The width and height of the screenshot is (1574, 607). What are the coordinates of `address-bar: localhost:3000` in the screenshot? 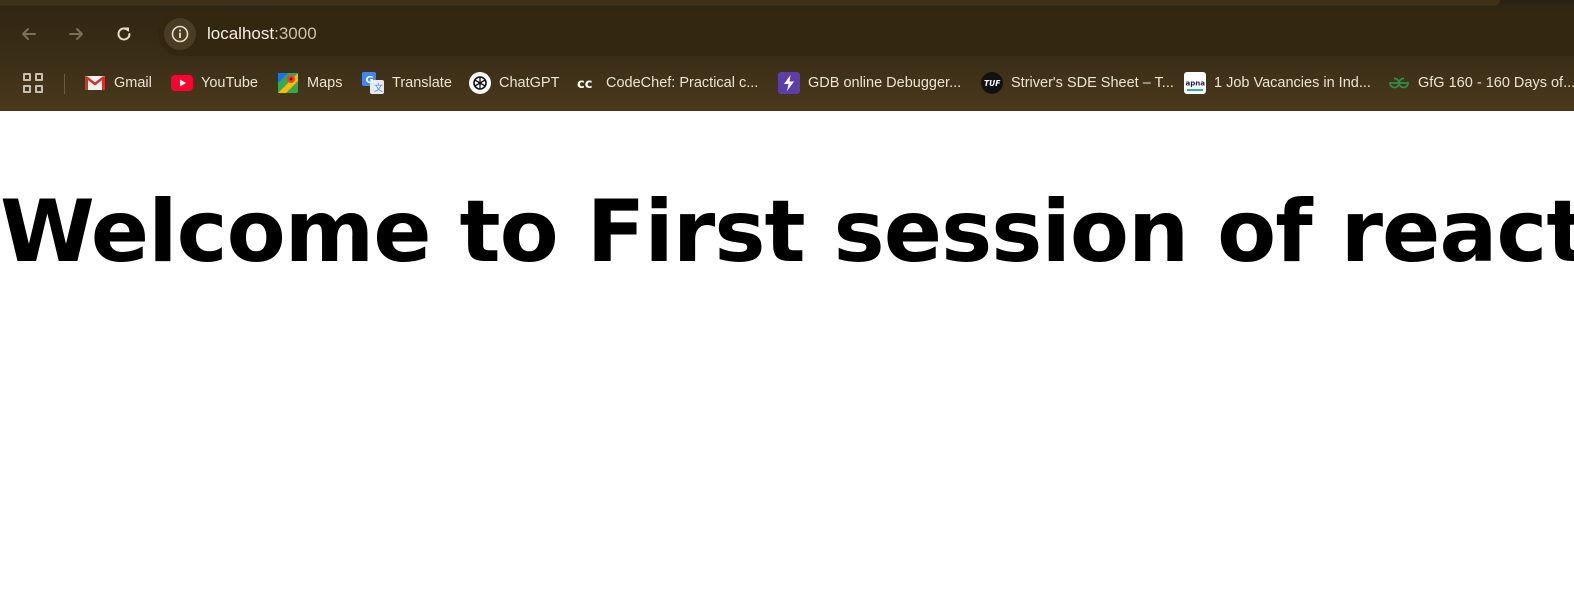 It's located at (866, 34).